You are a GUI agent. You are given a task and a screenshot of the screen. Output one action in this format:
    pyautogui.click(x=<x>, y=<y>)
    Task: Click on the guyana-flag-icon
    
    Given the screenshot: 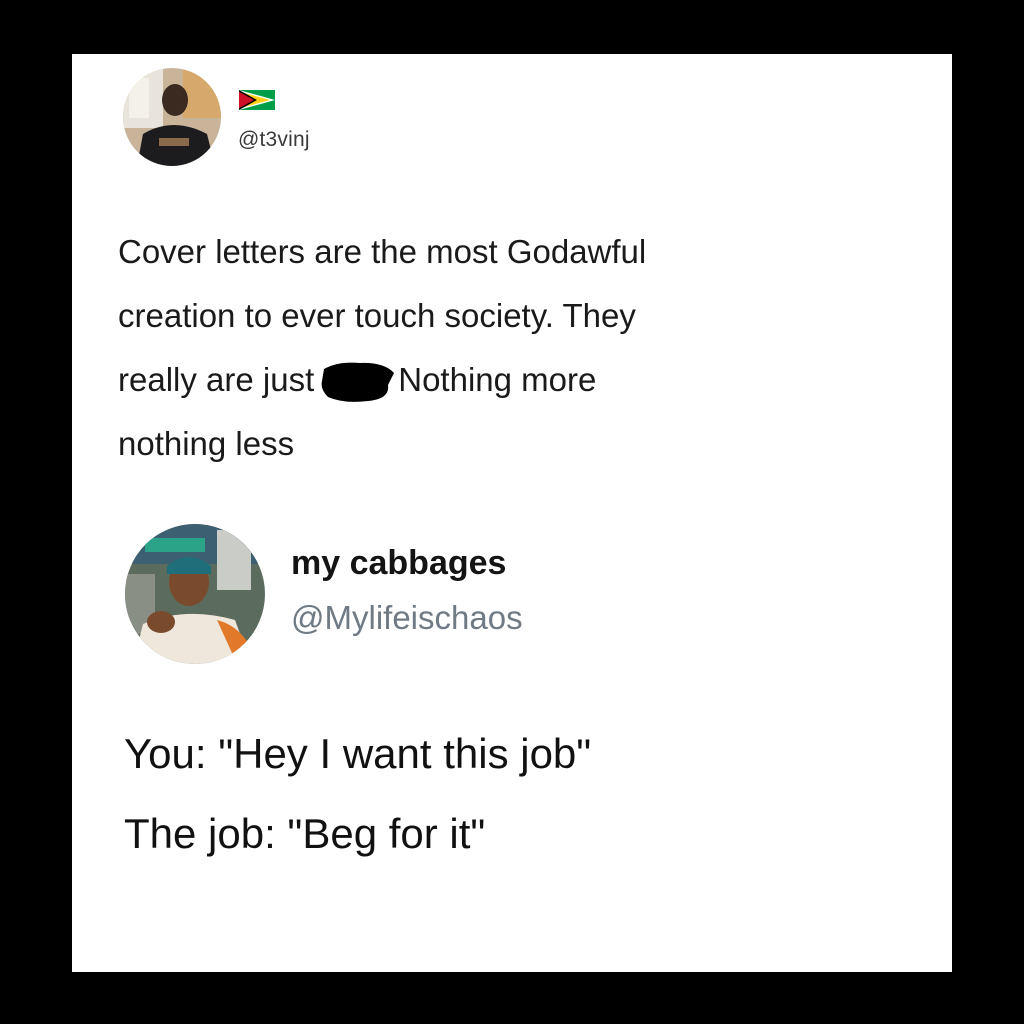 What is the action you would take?
    pyautogui.click(x=257, y=100)
    